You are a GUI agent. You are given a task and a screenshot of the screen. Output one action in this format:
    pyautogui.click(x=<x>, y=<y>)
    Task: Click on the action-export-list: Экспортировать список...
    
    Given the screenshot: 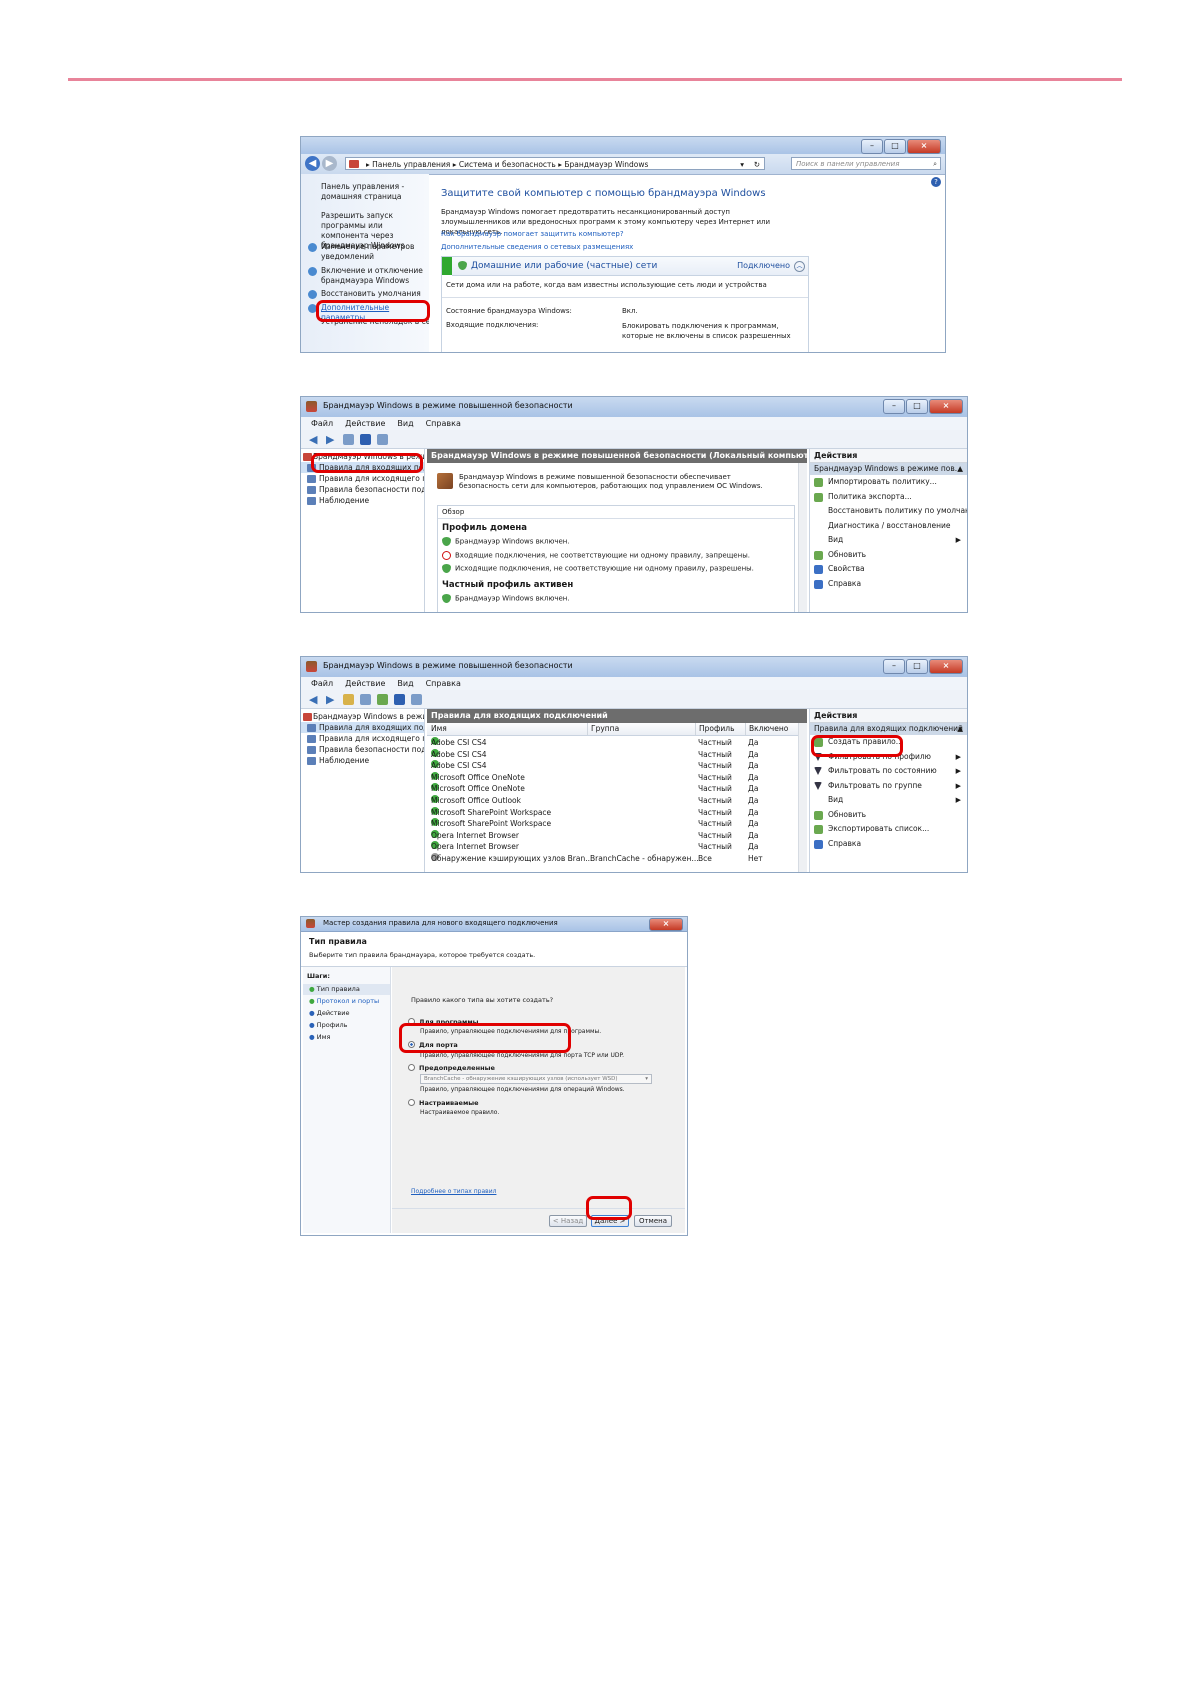 What is the action you would take?
    pyautogui.click(x=888, y=829)
    